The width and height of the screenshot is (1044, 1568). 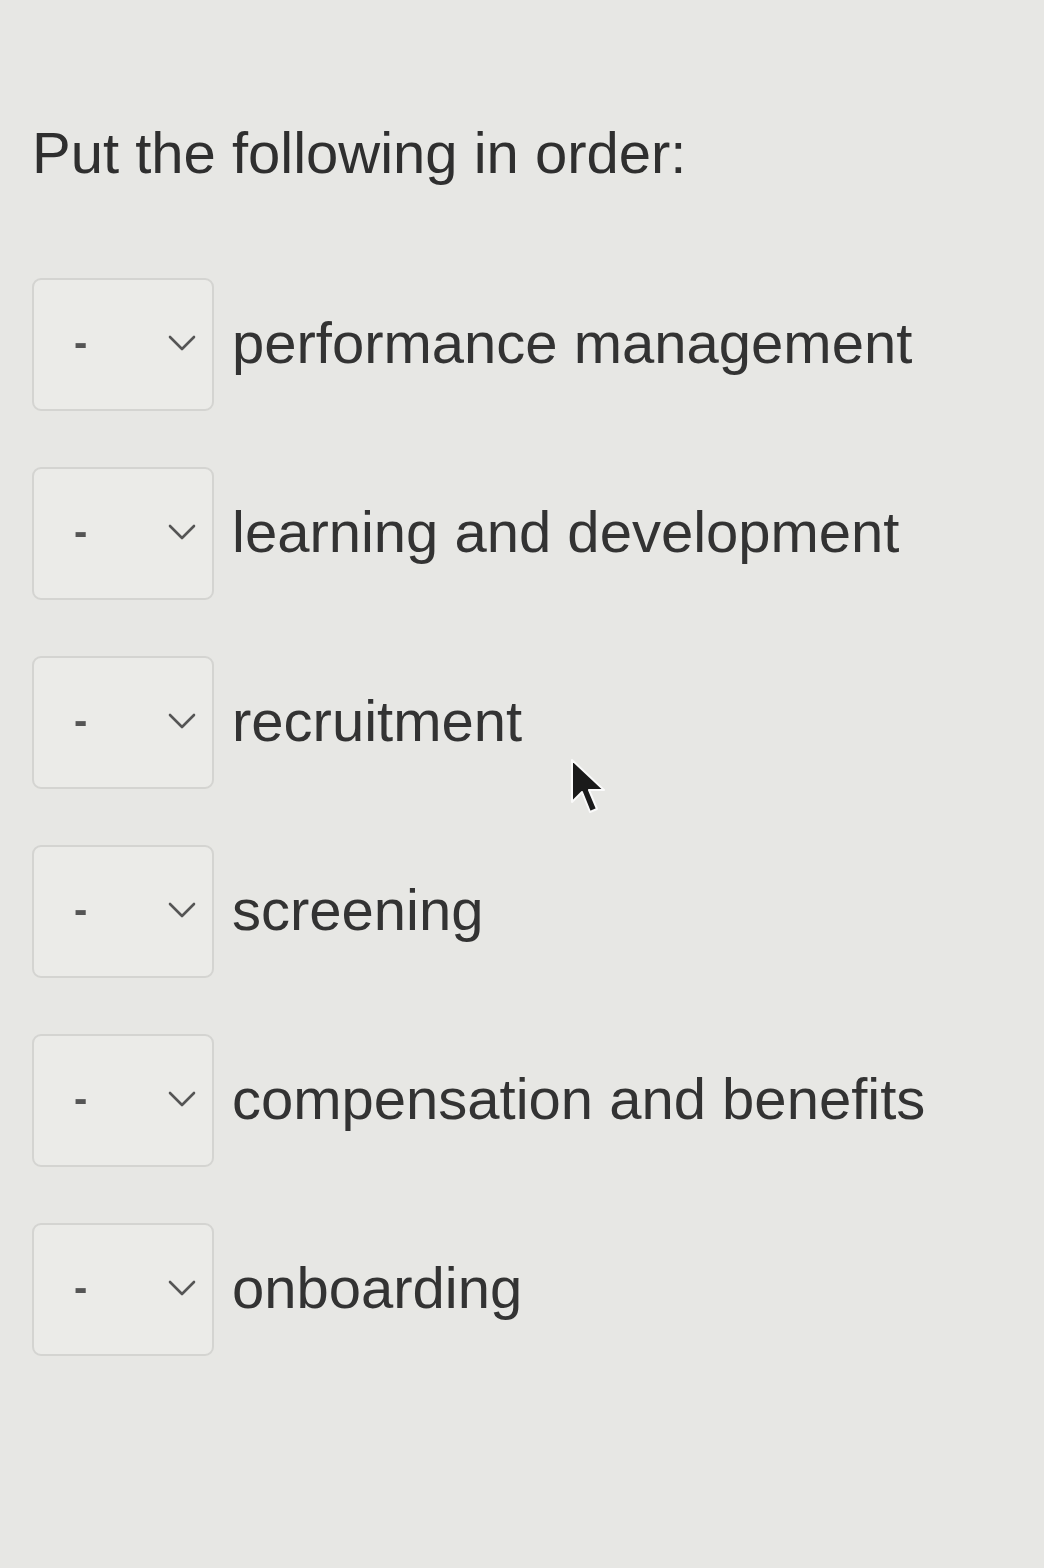 I want to click on item-label: screening, so click(x=358, y=909).